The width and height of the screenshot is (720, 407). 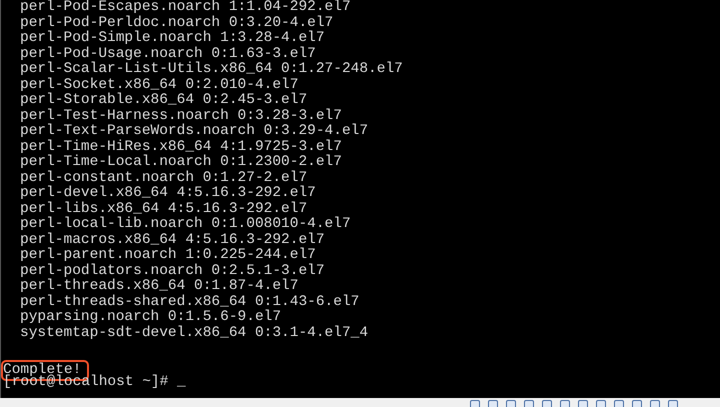 What do you see at coordinates (163, 100) in the screenshot?
I see `package-line: perl-Storable.x86_64 0:2.45-3.el7` at bounding box center [163, 100].